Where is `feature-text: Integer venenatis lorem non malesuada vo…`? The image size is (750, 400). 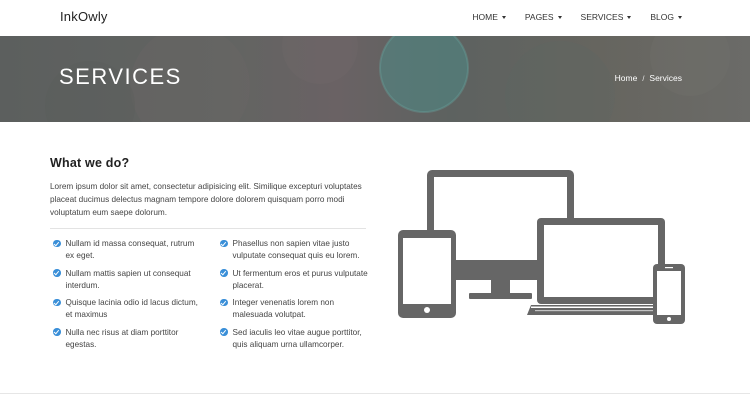 feature-text: Integer venenatis lorem non malesuada vo… is located at coordinates (283, 308).